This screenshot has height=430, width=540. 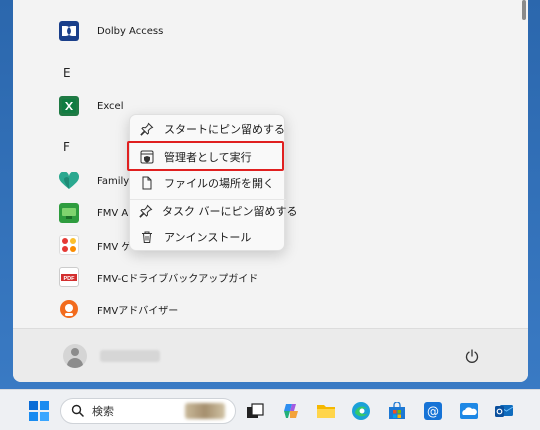 What do you see at coordinates (94, 181) in the screenshot?
I see `app-item-family: Family` at bounding box center [94, 181].